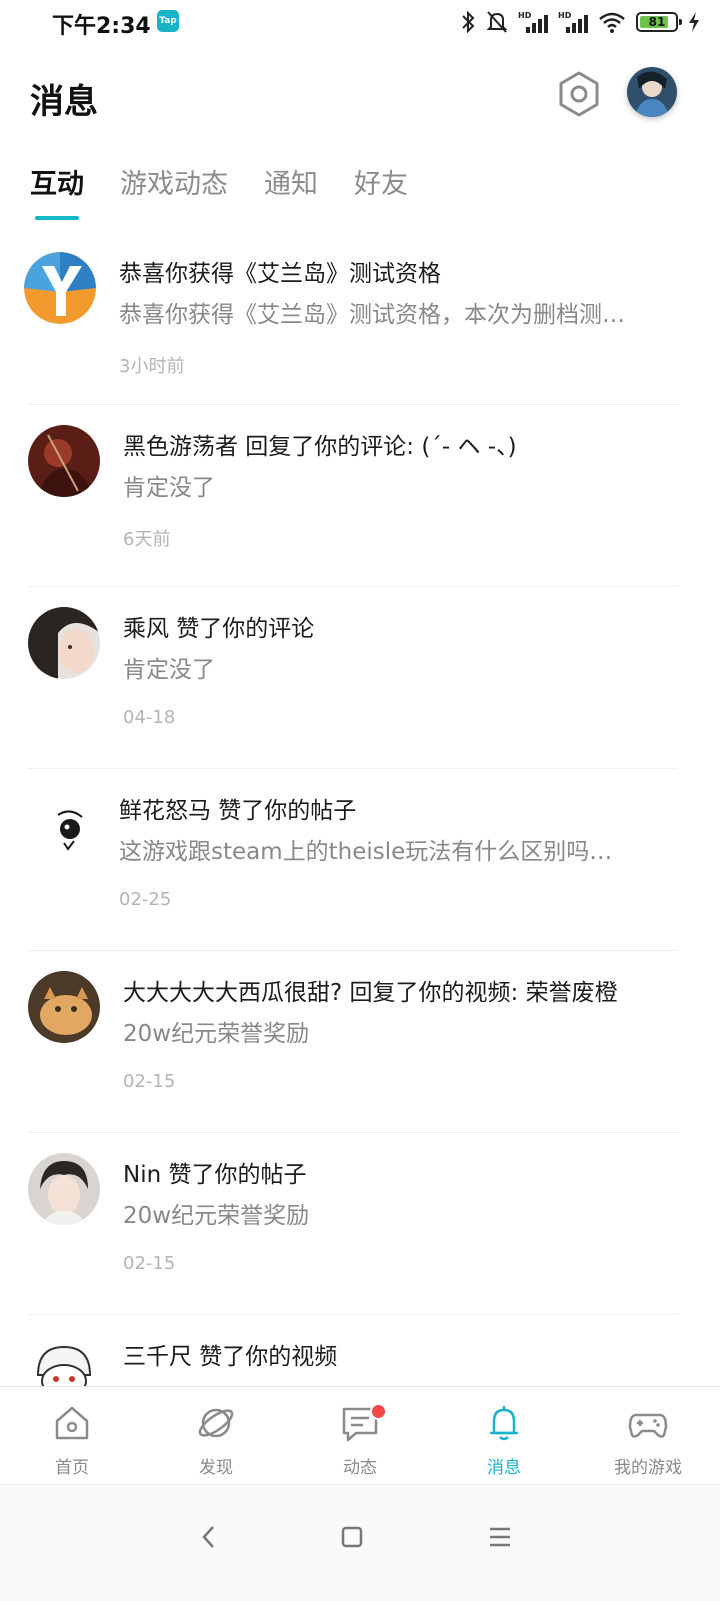 This screenshot has height=1601, width=720. Describe the element at coordinates (648, 1425) in the screenshot. I see `gamepad-icon` at that location.